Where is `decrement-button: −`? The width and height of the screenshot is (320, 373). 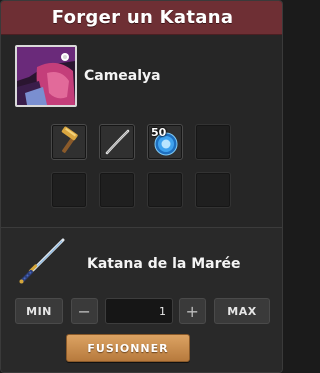 decrement-button: − is located at coordinates (84, 311).